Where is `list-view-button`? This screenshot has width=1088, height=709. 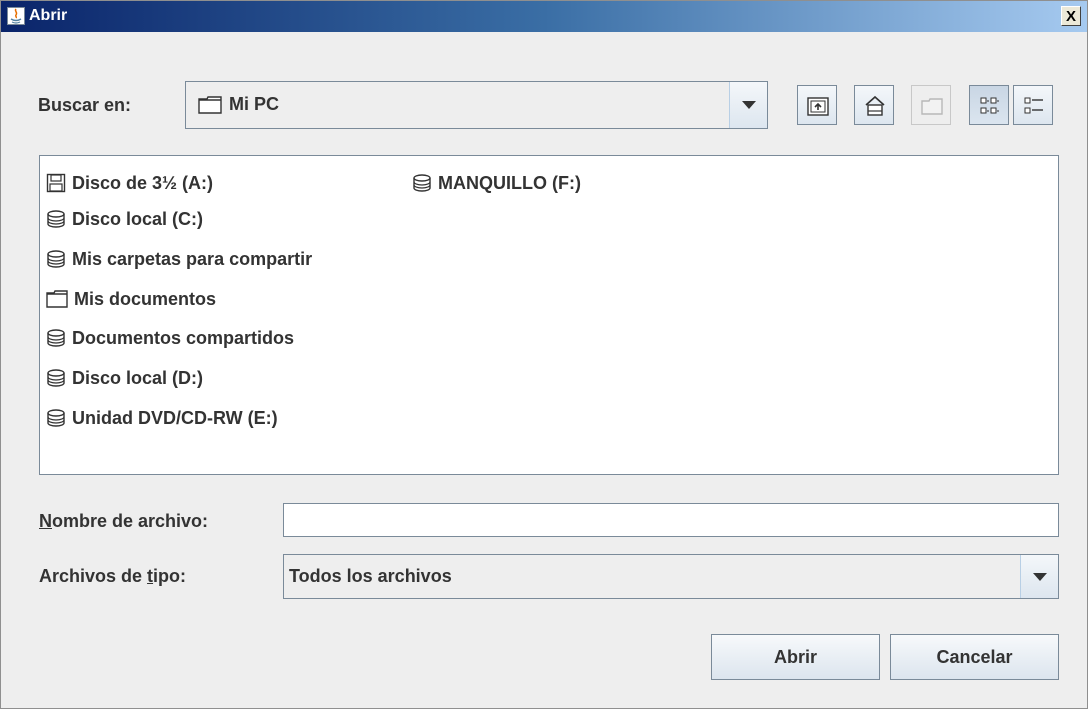
list-view-button is located at coordinates (989, 105).